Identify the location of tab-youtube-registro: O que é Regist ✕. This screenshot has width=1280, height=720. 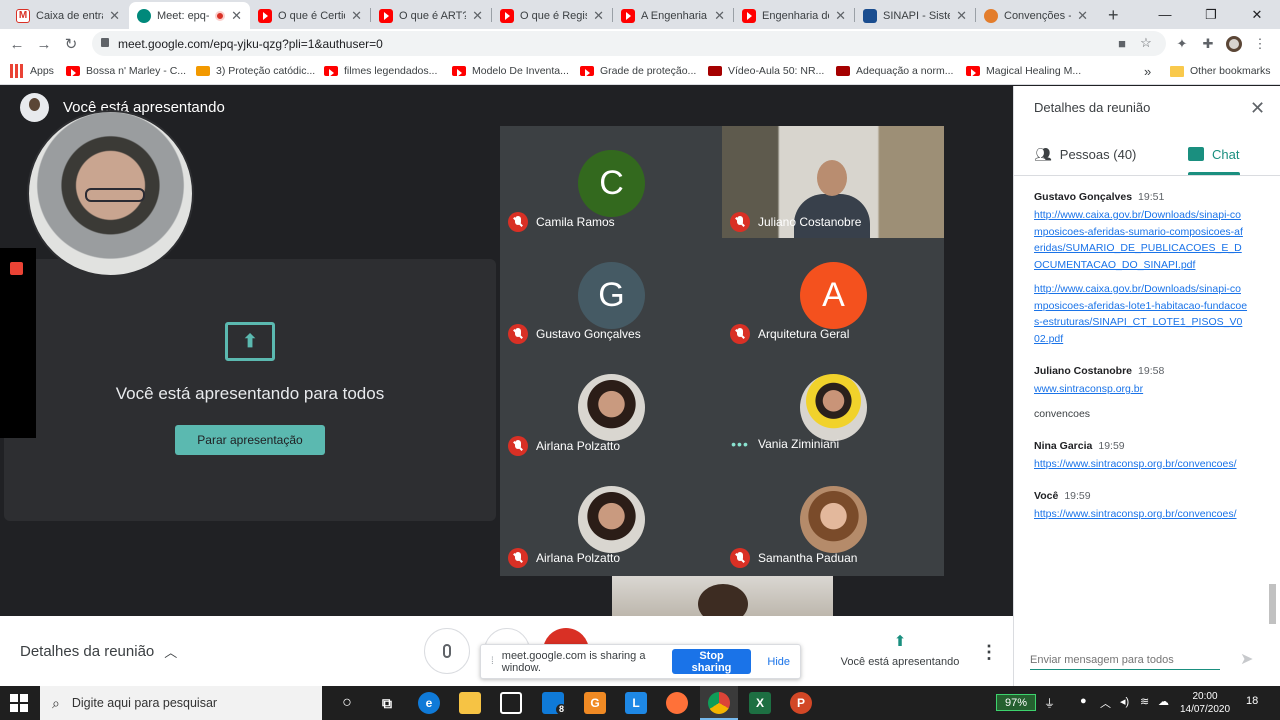
(552, 15).